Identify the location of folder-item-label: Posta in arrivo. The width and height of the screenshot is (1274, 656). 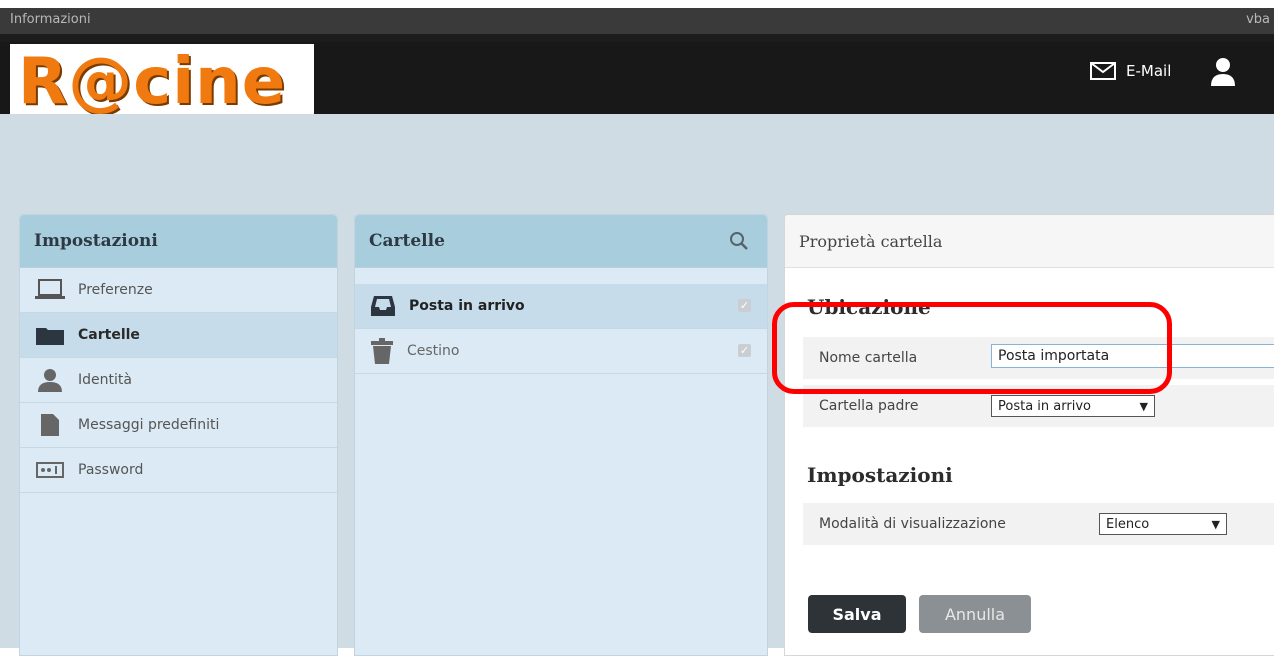
(467, 306).